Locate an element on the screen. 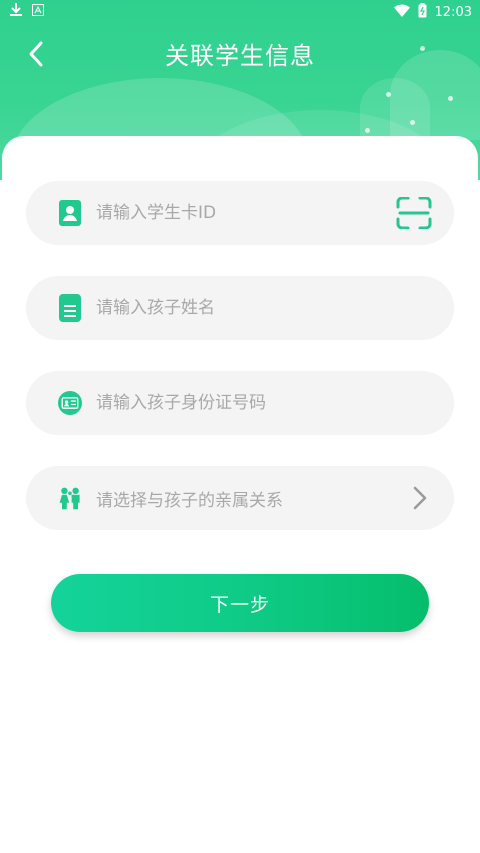  document-icon is located at coordinates (70, 308).